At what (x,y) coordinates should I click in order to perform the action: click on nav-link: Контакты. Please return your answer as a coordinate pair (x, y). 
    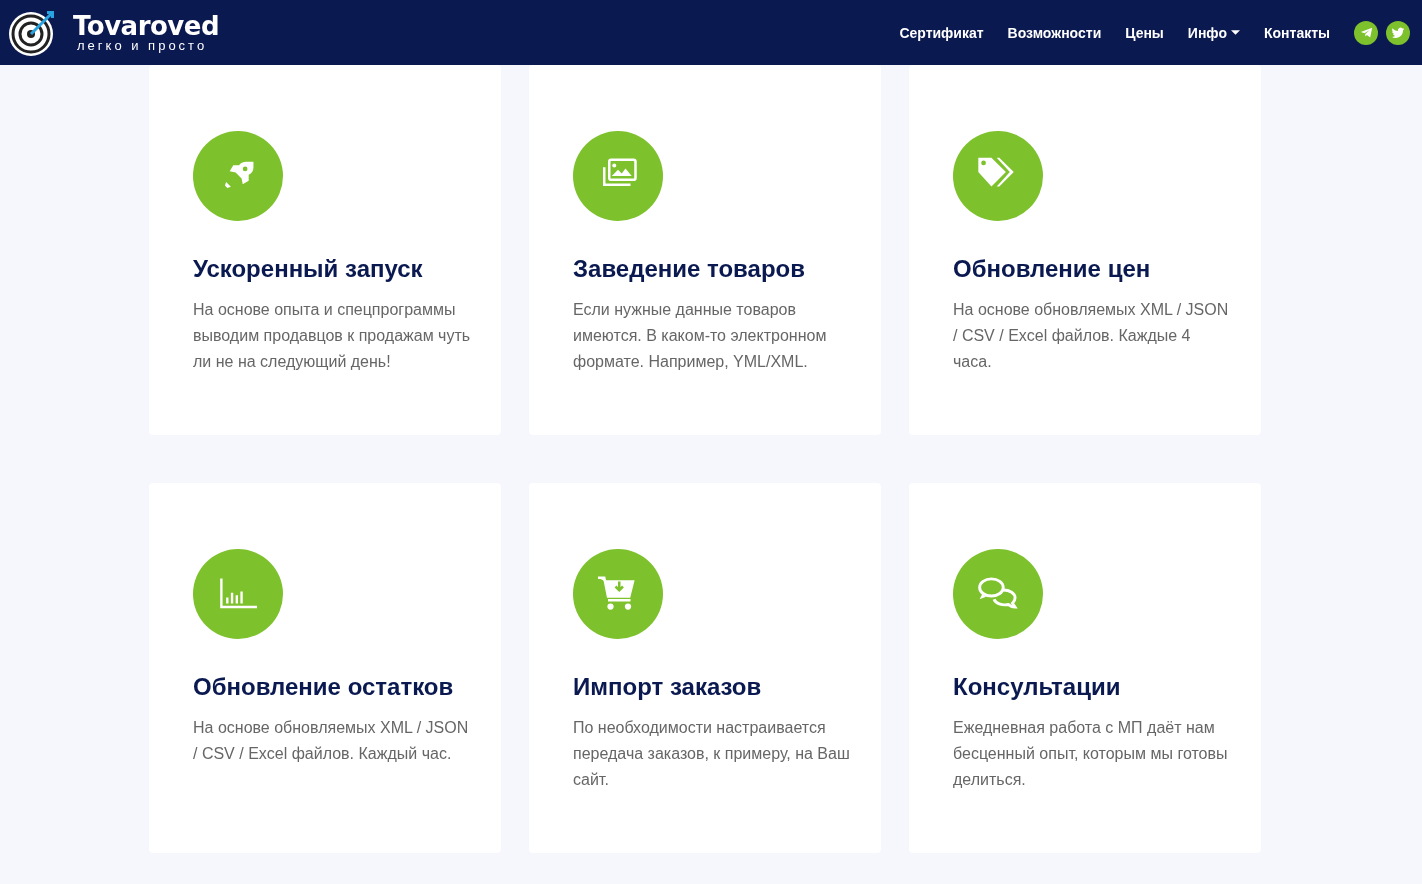
    Looking at the image, I should click on (1297, 32).